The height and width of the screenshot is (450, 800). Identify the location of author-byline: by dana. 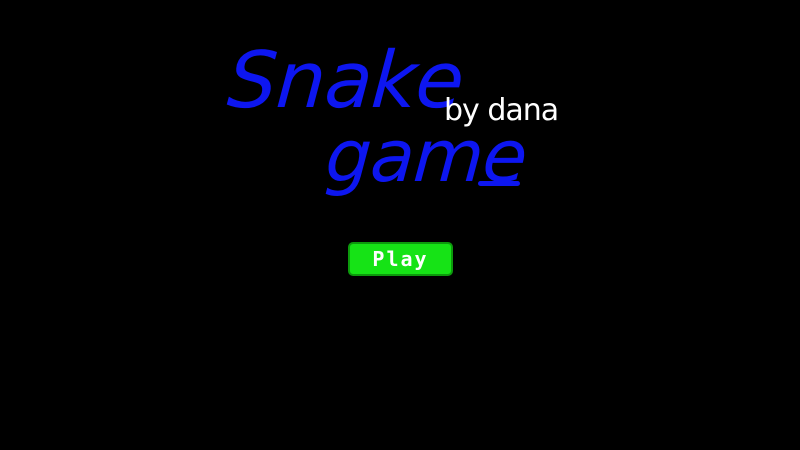
(501, 110).